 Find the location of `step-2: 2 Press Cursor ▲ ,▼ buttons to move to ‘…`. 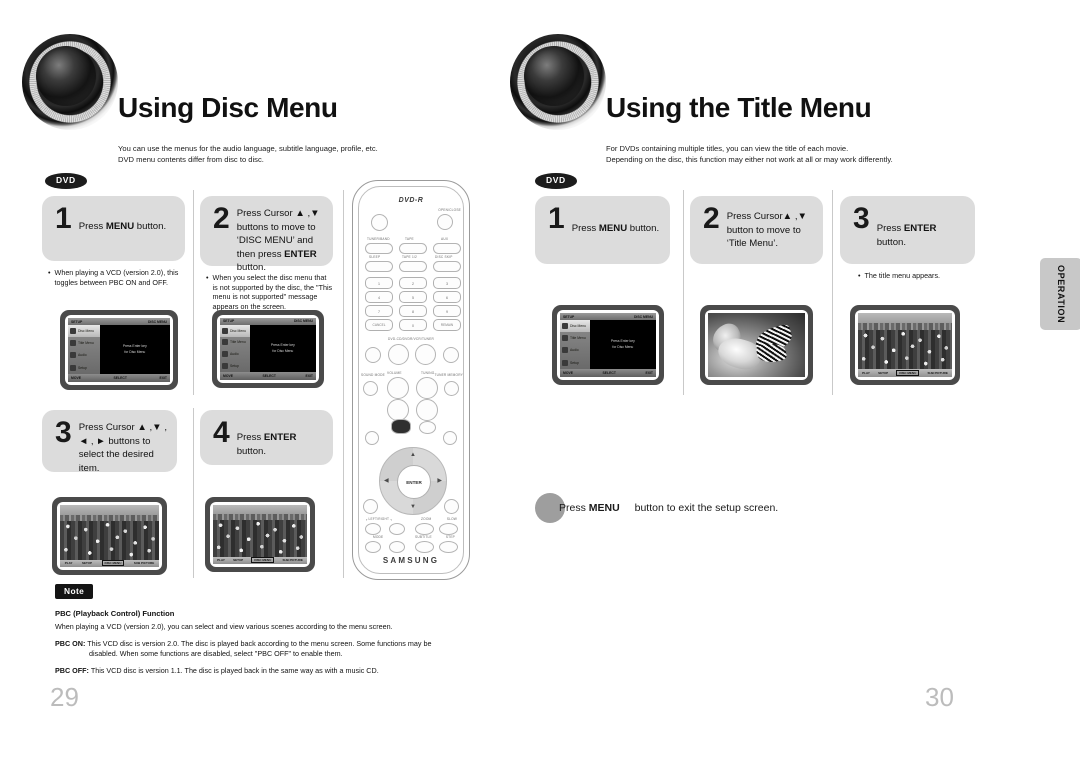

step-2: 2 Press Cursor ▲ ,▼ buttons to move to ‘… is located at coordinates (266, 253).